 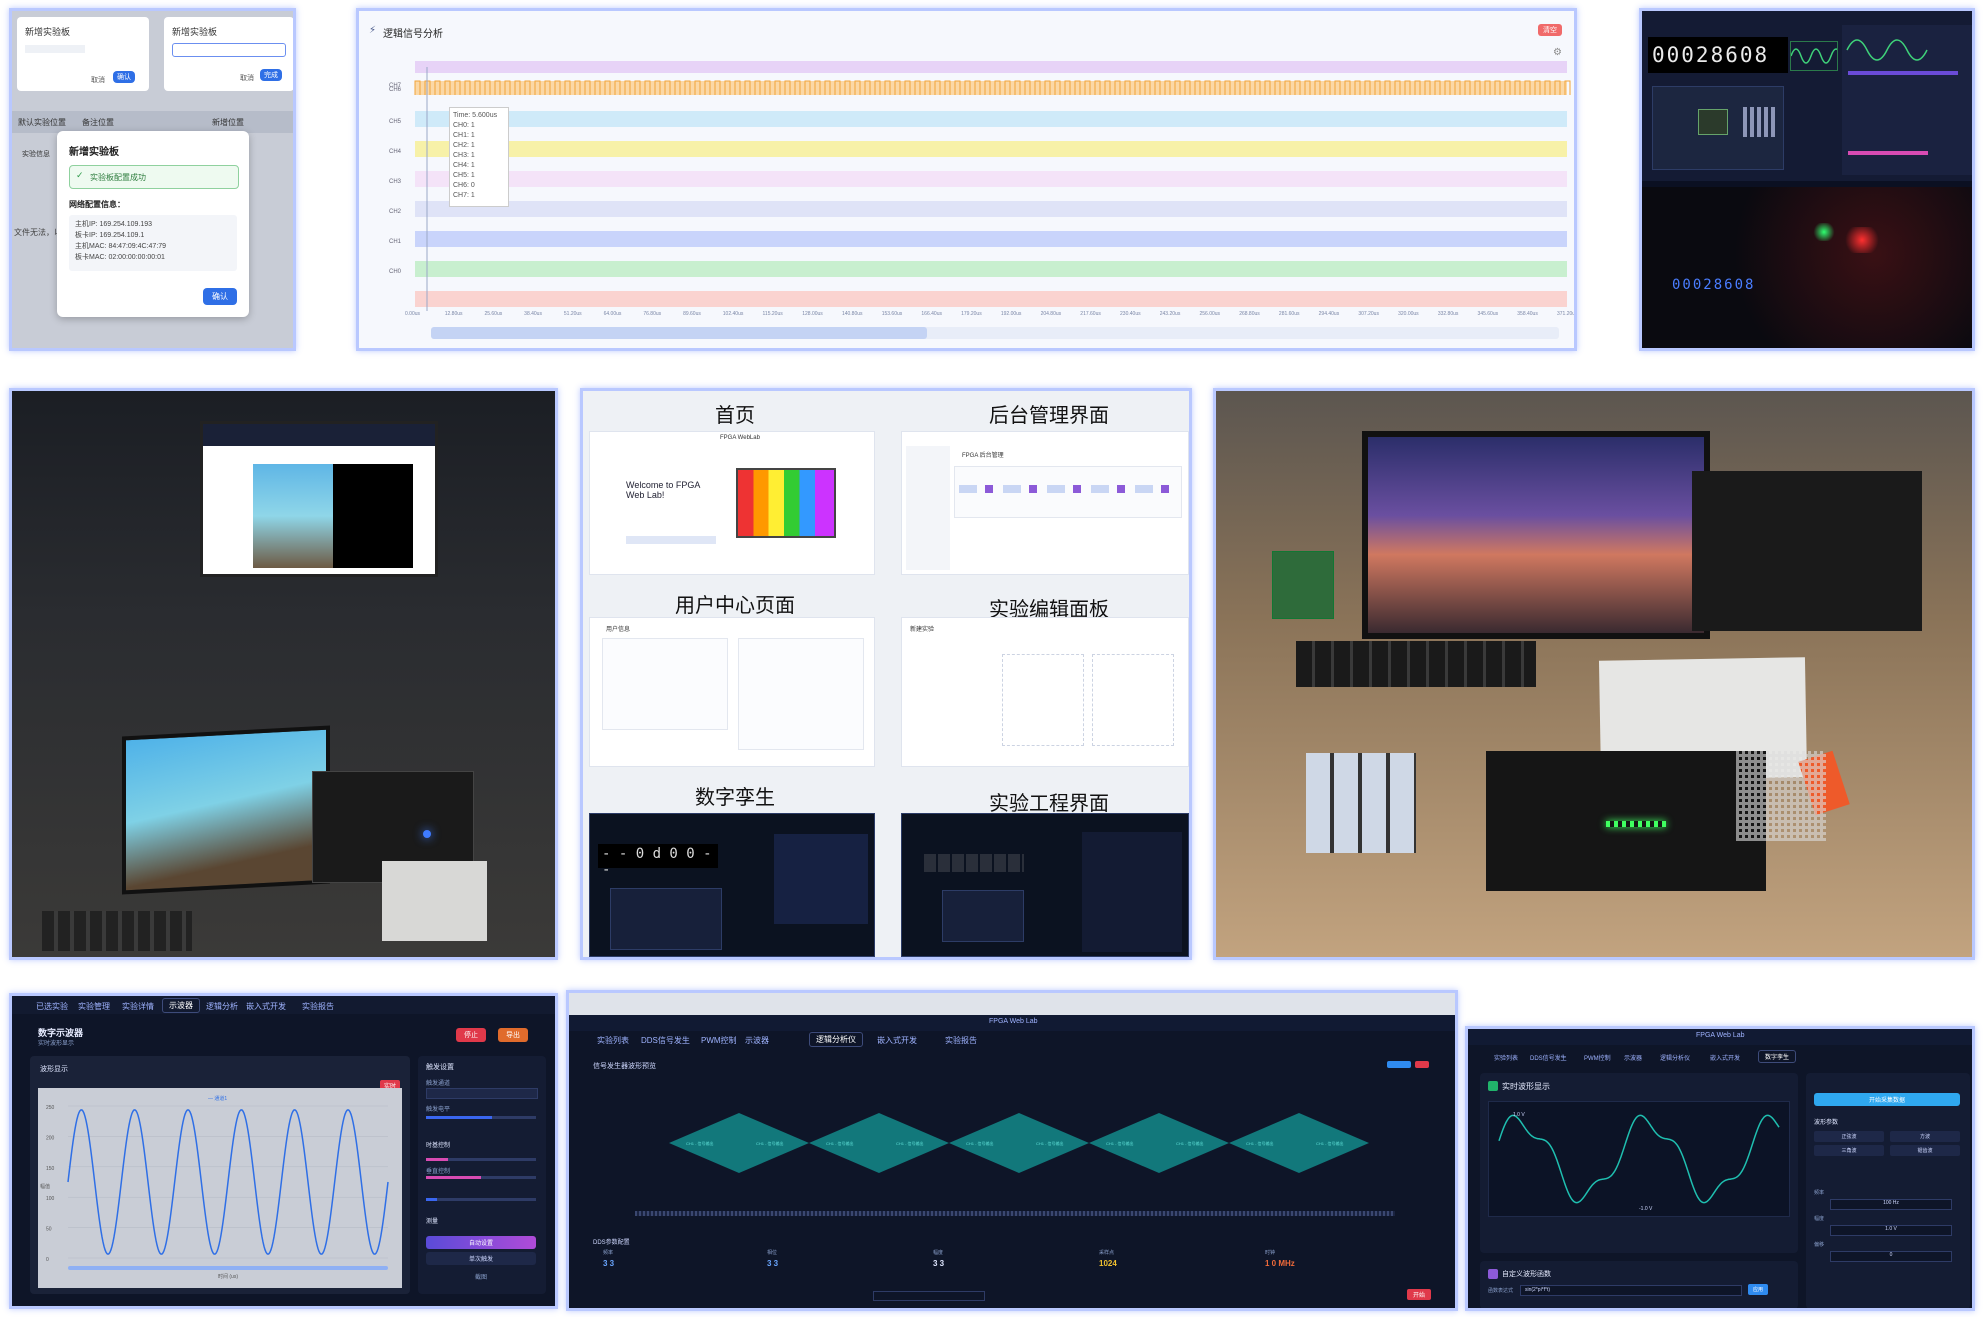 What do you see at coordinates (1925, 1150) in the screenshot?
I see `rt-wave-type-button: 锯齿波` at bounding box center [1925, 1150].